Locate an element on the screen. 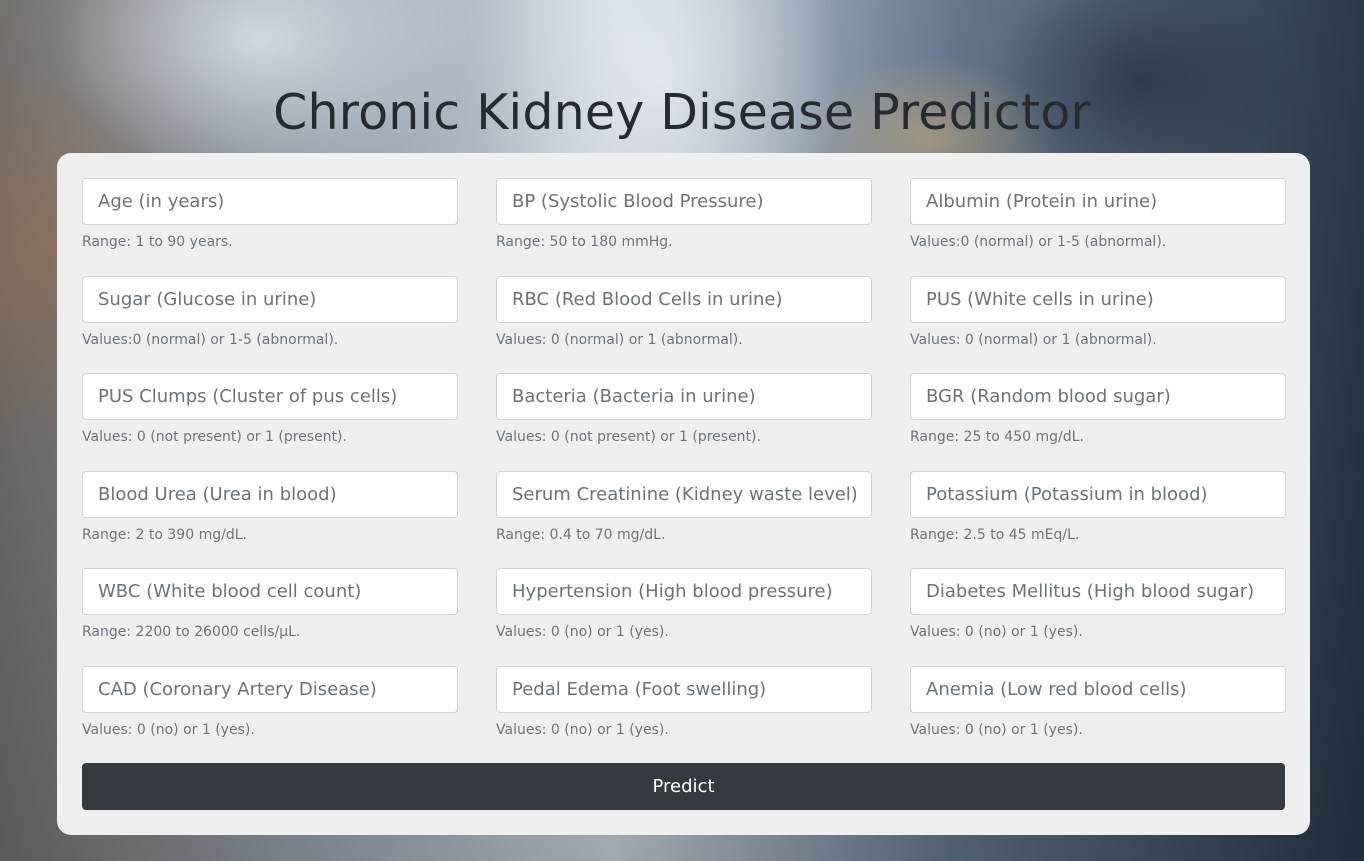 The width and height of the screenshot is (1364, 861). rbc-input is located at coordinates (684, 299).